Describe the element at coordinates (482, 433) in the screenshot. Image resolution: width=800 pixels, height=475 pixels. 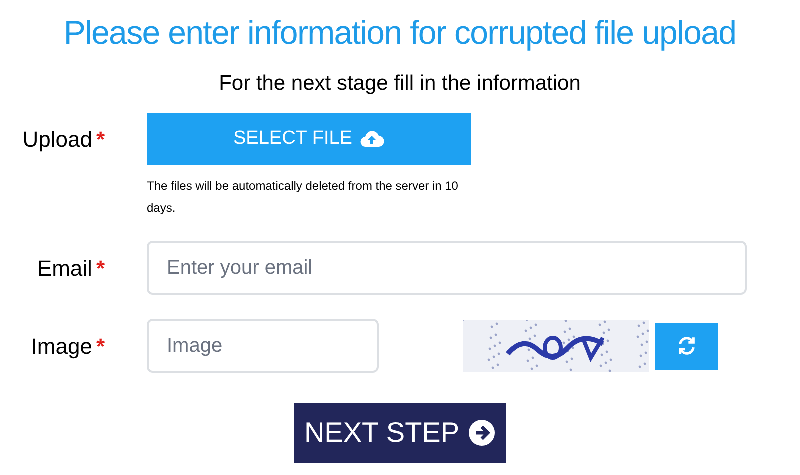
I see `arrow-right-icon` at that location.